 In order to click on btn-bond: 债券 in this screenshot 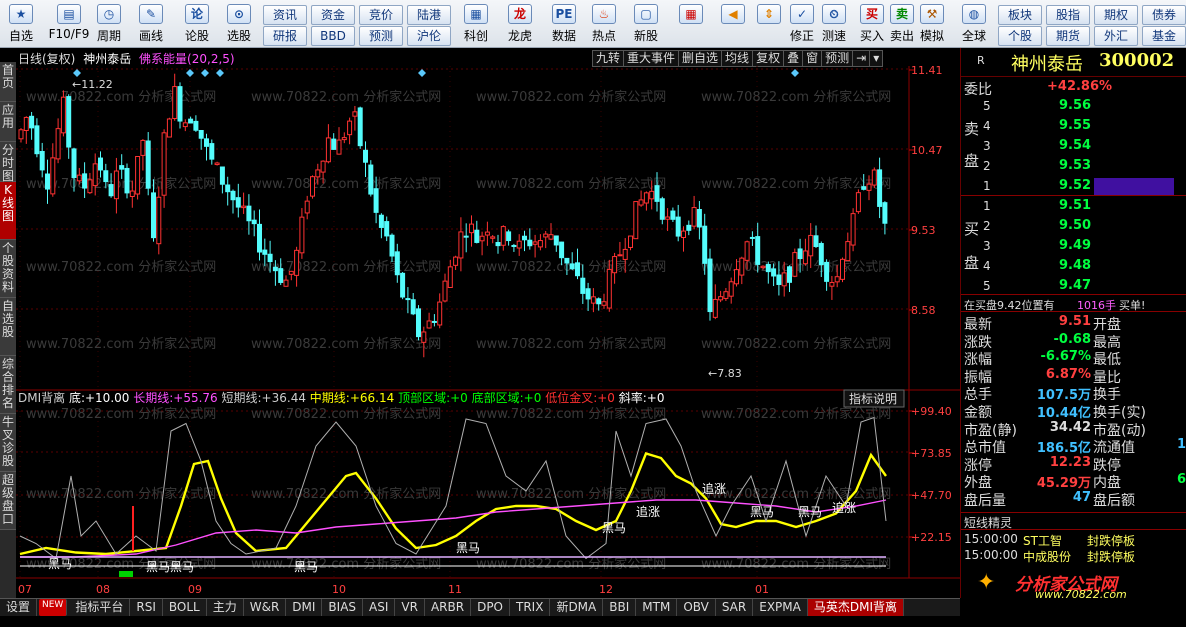, I will do `click(1164, 15)`.